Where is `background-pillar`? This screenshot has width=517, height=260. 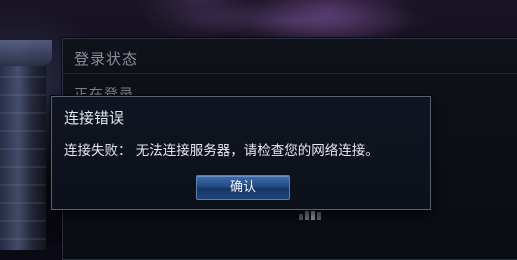
background-pillar is located at coordinates (23, 145).